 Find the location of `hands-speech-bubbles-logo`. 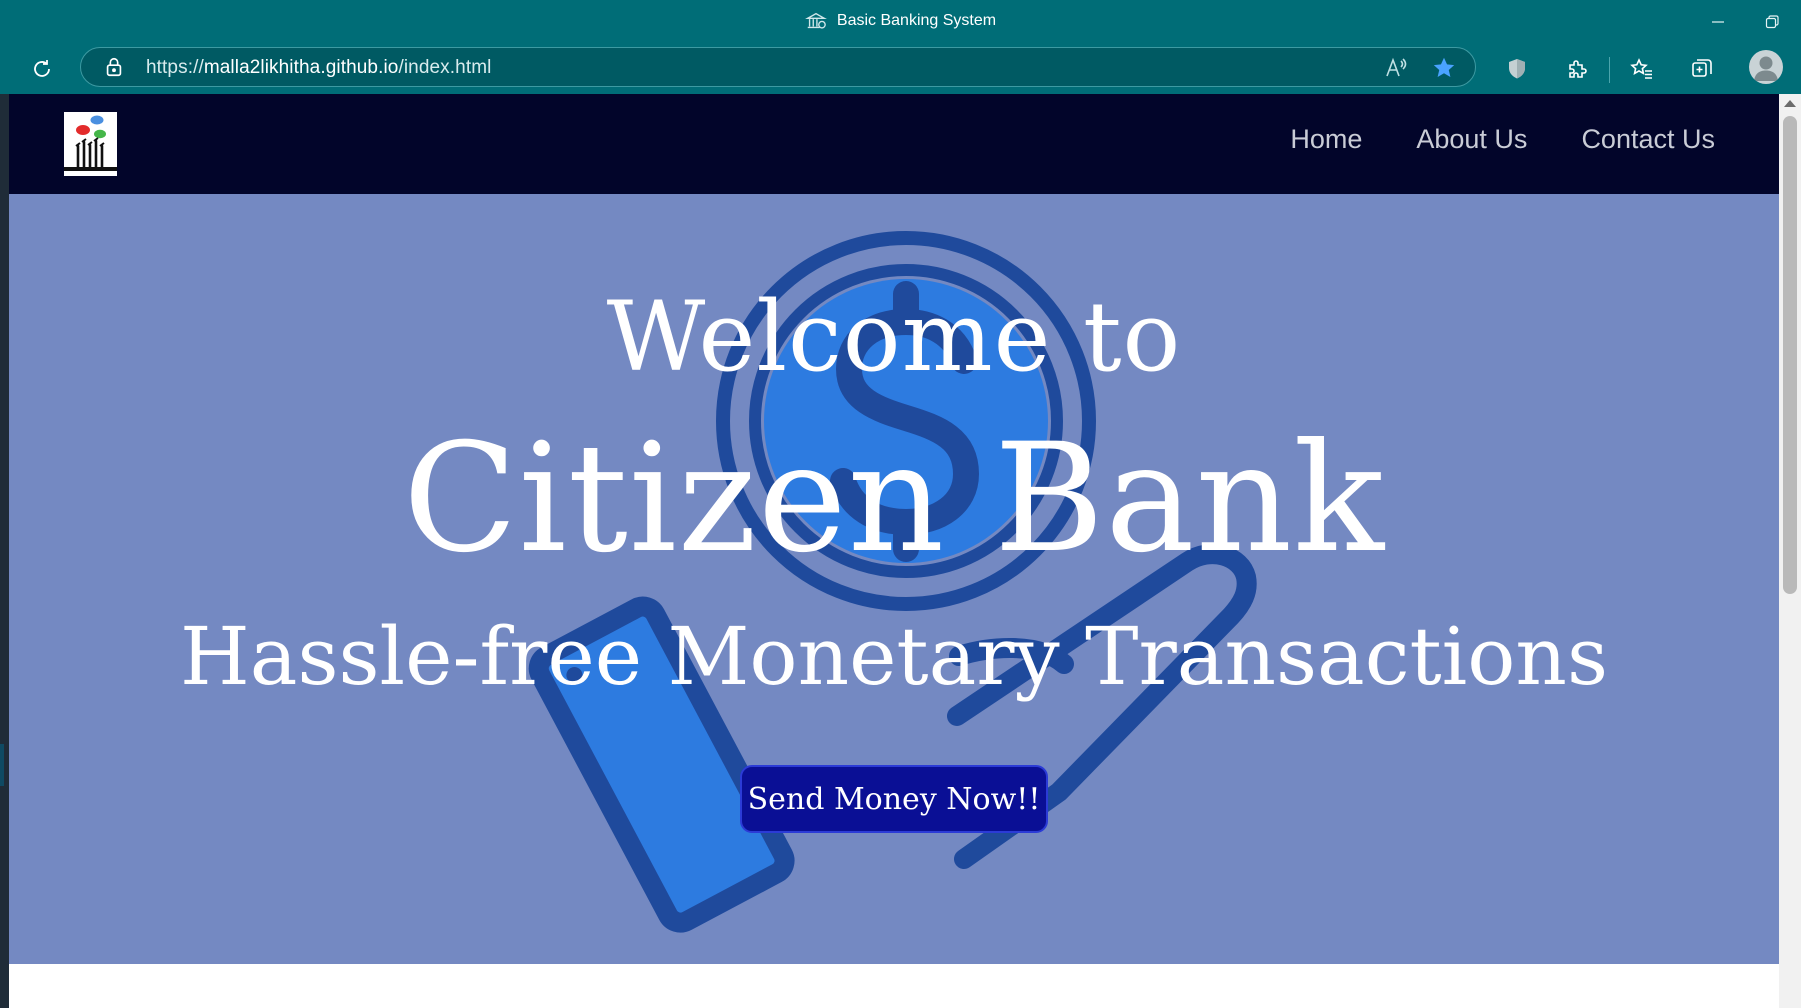

hands-speech-bubbles-logo is located at coordinates (90, 143).